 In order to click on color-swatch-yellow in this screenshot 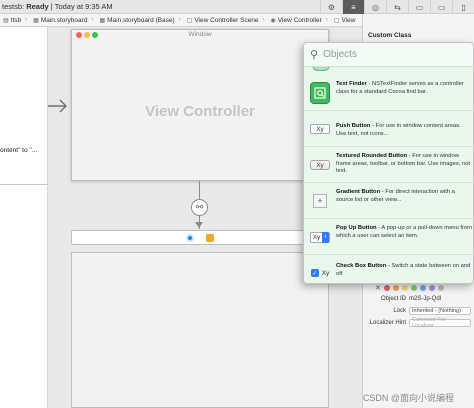, I will do `click(404, 288)`.